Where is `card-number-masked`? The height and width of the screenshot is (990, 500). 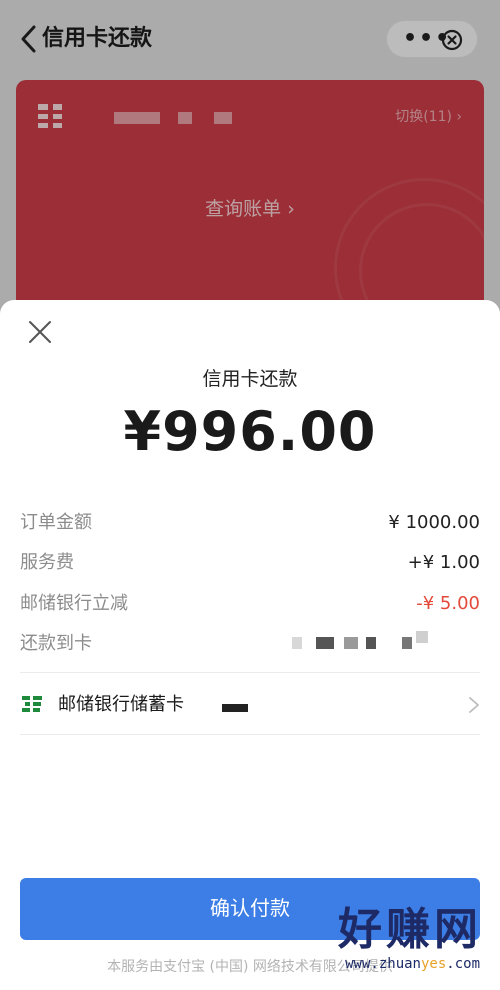 card-number-masked is located at coordinates (362, 641).